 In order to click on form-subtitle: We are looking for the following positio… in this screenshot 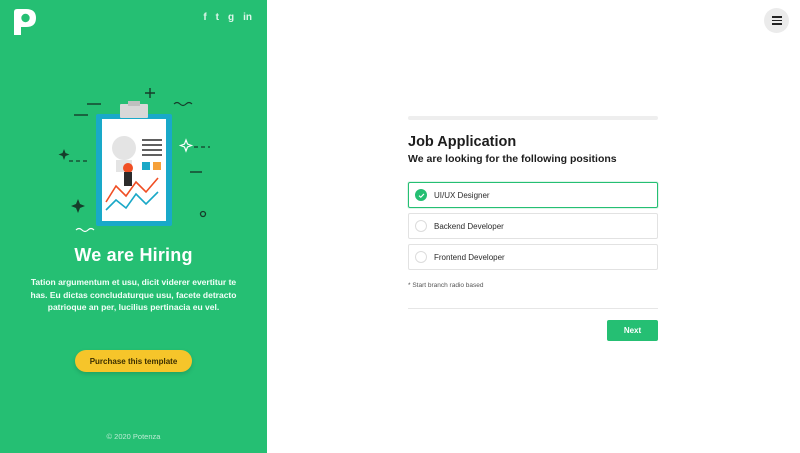, I will do `click(512, 159)`.